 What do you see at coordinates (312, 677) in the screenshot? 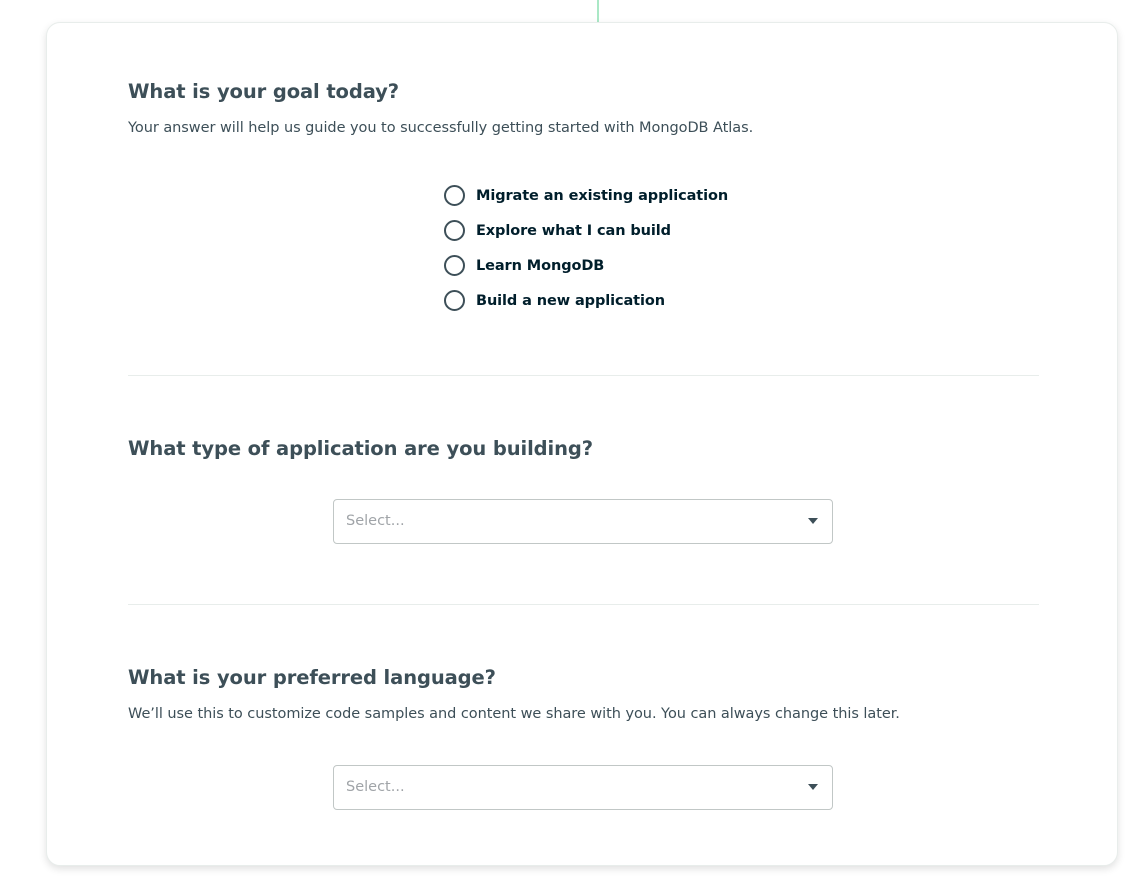
I see `language-heading: What is your preferred language?` at bounding box center [312, 677].